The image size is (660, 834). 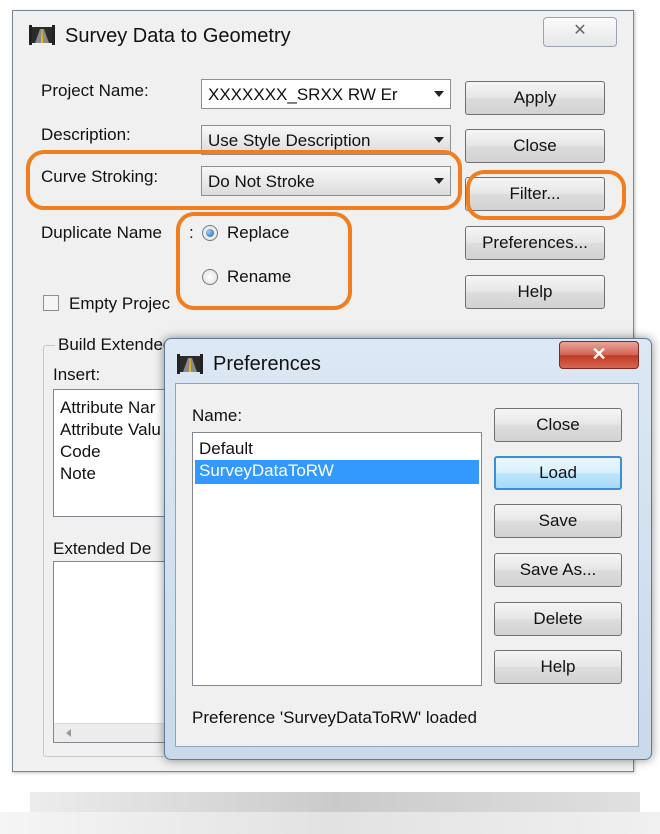 I want to click on list-item: Attribute Valu, so click(x=110, y=430).